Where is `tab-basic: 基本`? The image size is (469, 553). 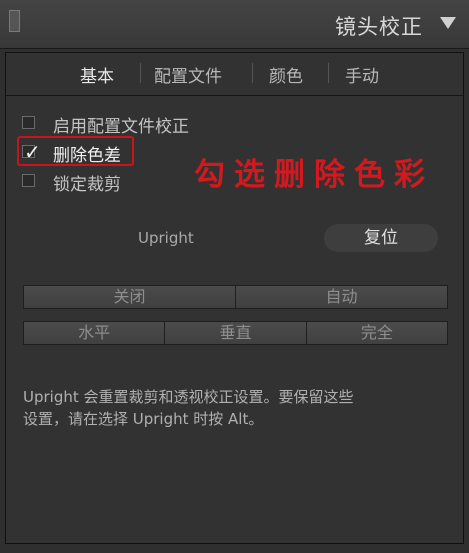
tab-basic: 基本 is located at coordinates (97, 74).